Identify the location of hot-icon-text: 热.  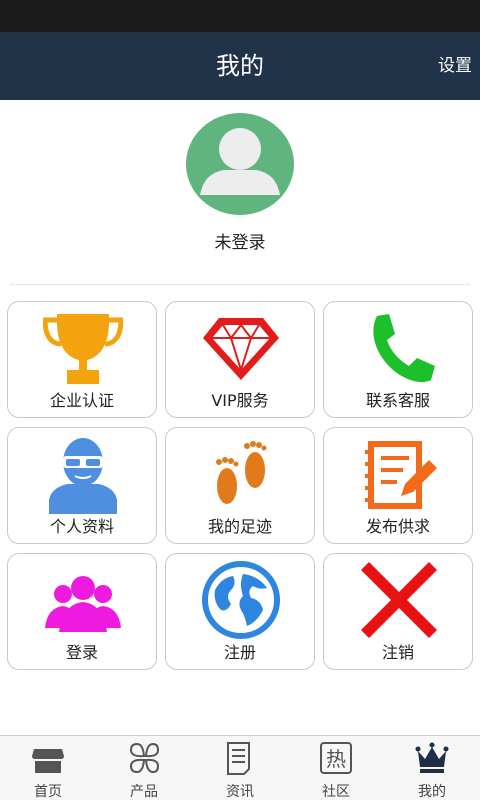
(336, 759).